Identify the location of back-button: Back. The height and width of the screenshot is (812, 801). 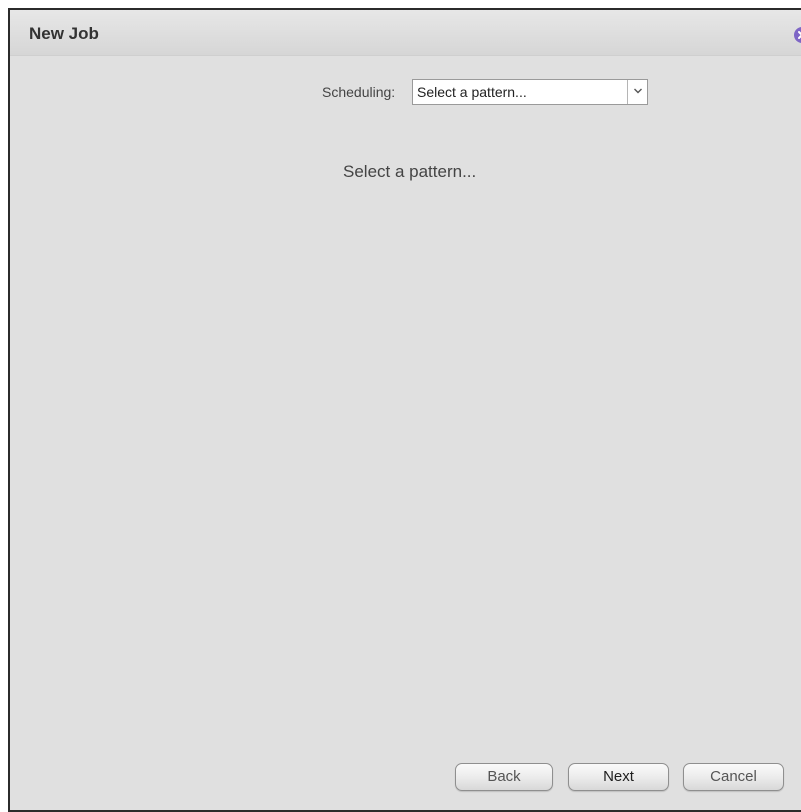
(504, 777).